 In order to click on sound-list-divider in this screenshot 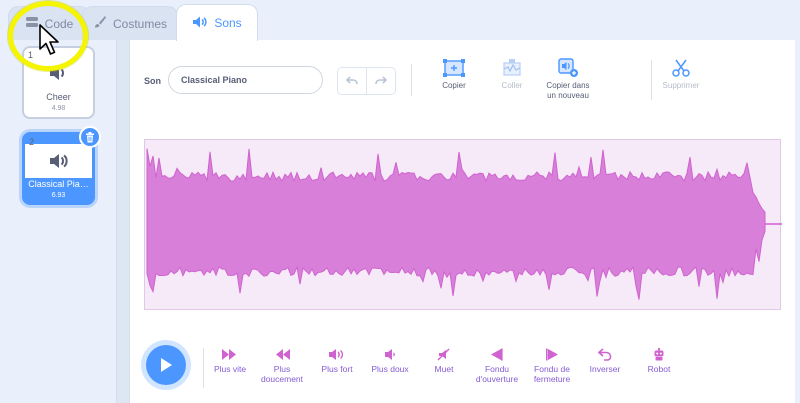, I will do `click(123, 221)`.